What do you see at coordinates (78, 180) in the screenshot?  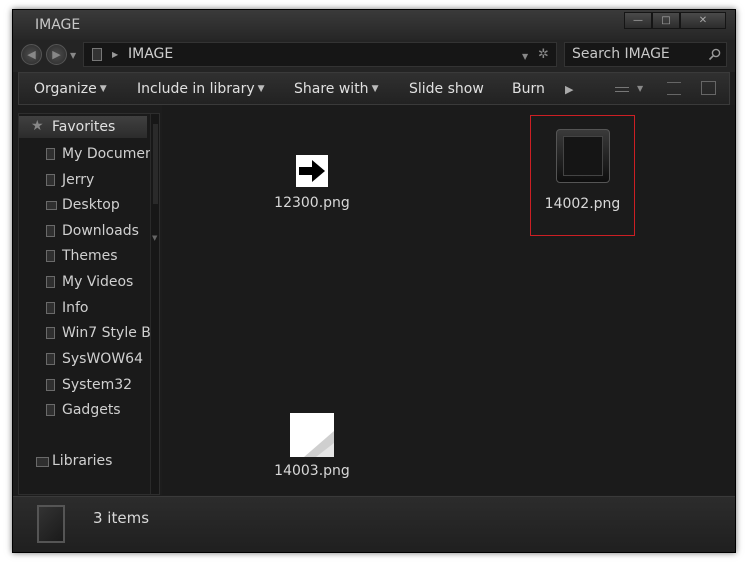 I see `sidebar-item-label: Jerry` at bounding box center [78, 180].